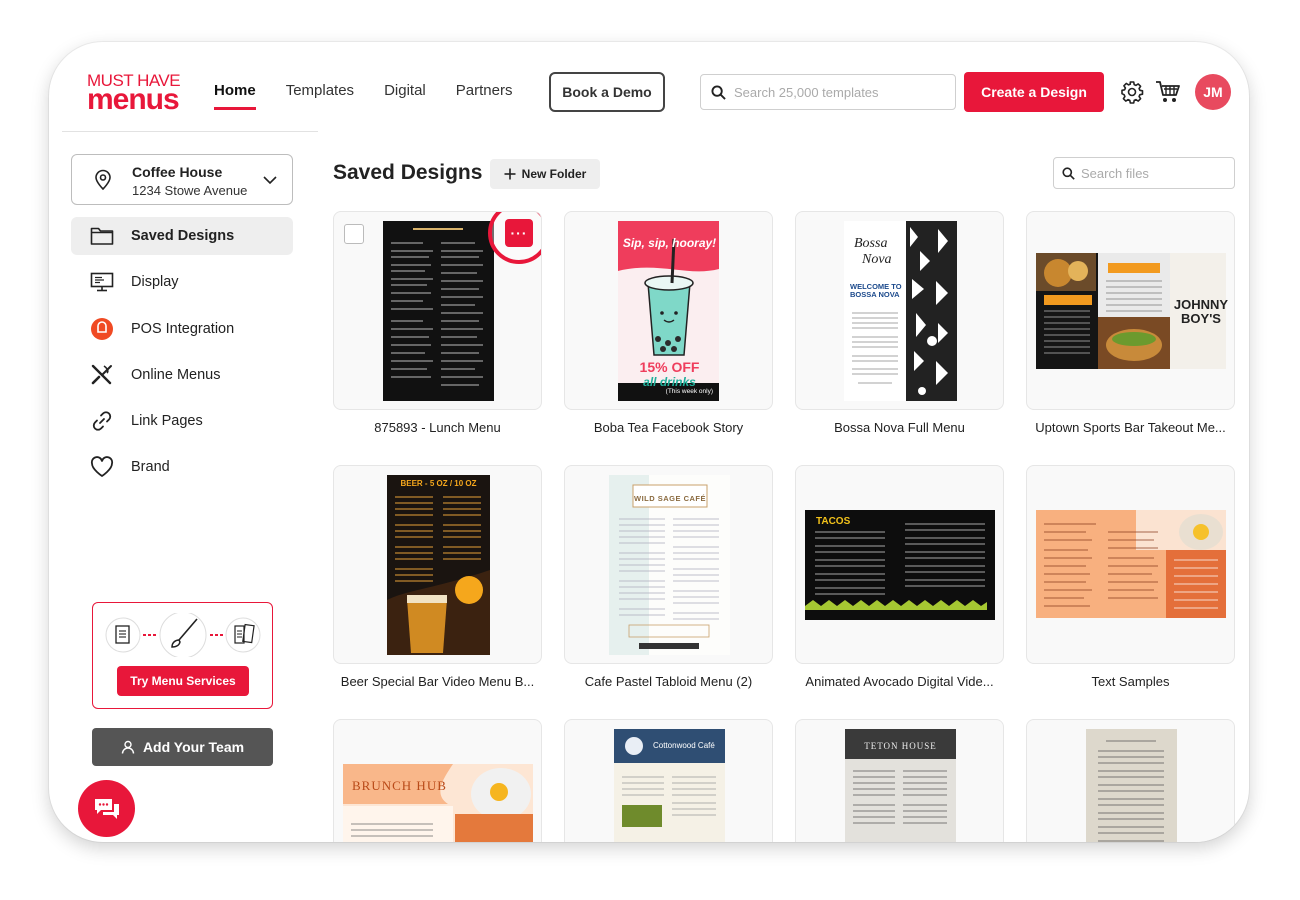 This screenshot has height=900, width=1300. I want to click on new-folder-label: New Folder, so click(554, 174).